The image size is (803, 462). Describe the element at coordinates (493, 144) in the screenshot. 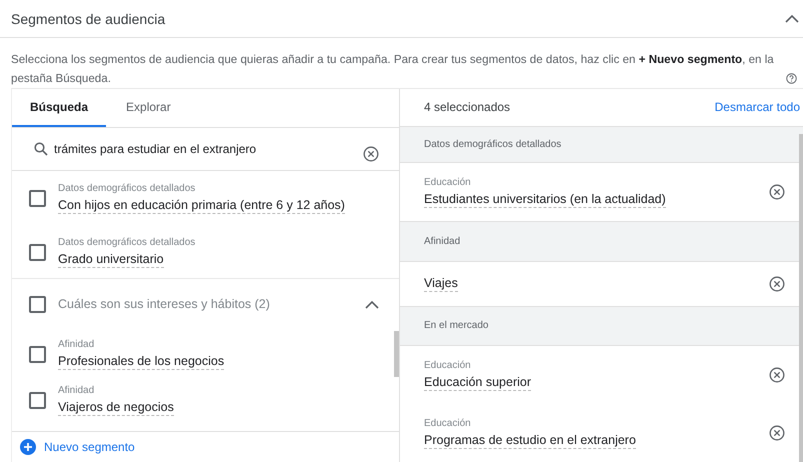

I see `group-heading: Datos demográficos detallados` at that location.